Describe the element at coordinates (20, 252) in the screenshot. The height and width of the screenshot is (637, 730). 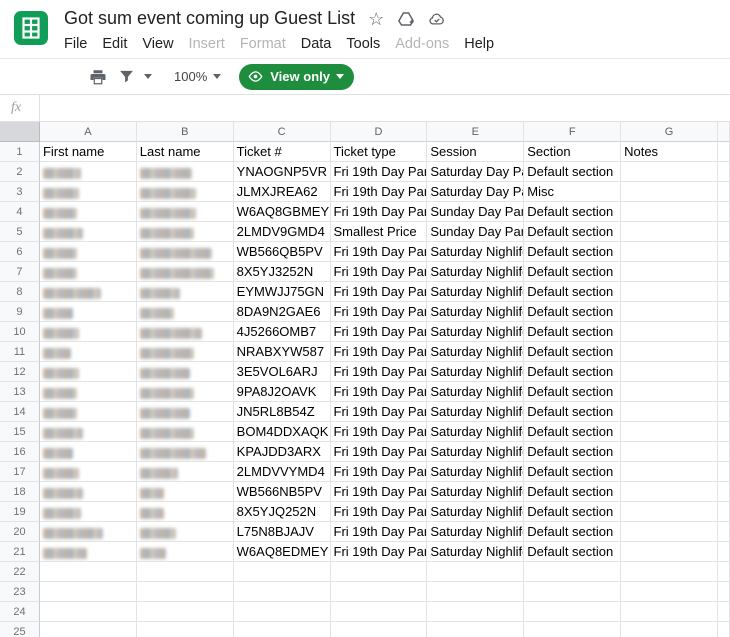
I see `row-number: 6` at that location.